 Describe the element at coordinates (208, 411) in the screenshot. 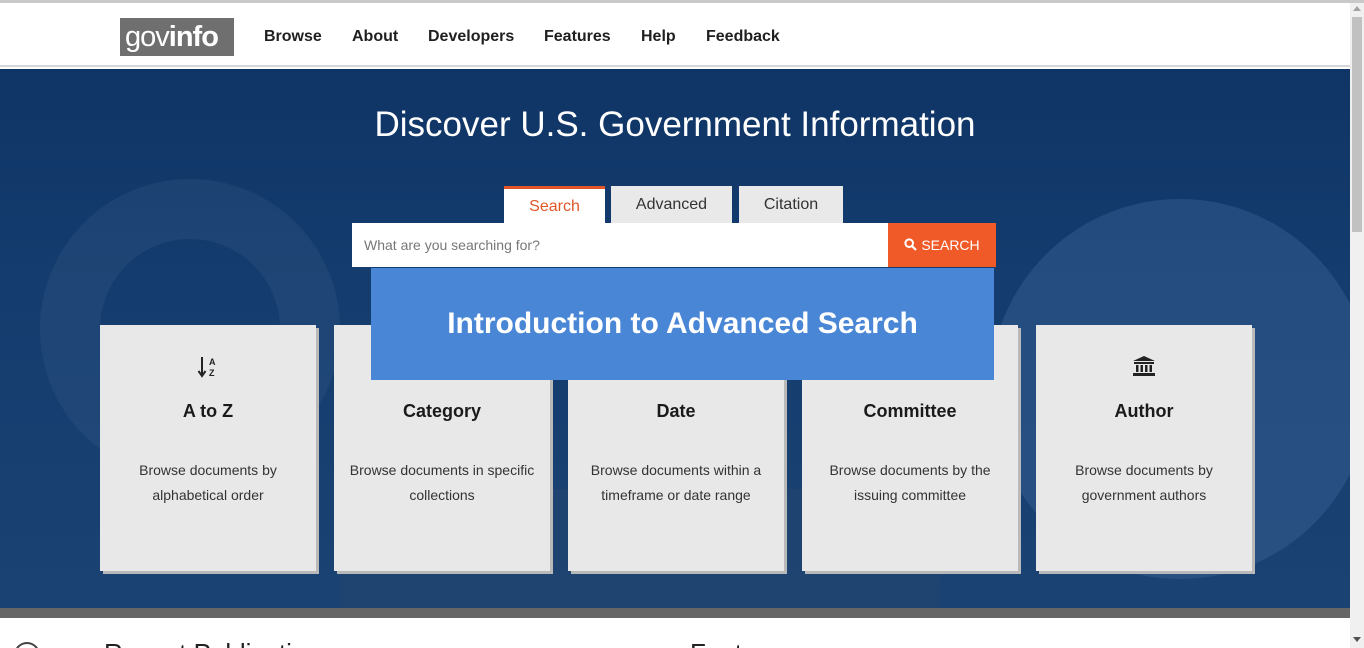

I see `card-title: A to Z` at that location.